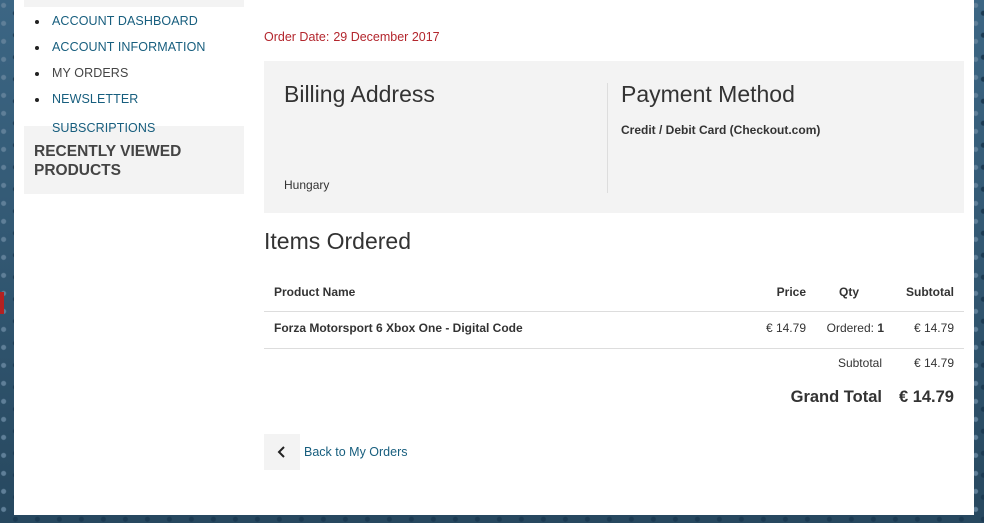 The height and width of the screenshot is (523, 984). What do you see at coordinates (359, 94) in the screenshot?
I see `billing-address-title: Billing Address` at bounding box center [359, 94].